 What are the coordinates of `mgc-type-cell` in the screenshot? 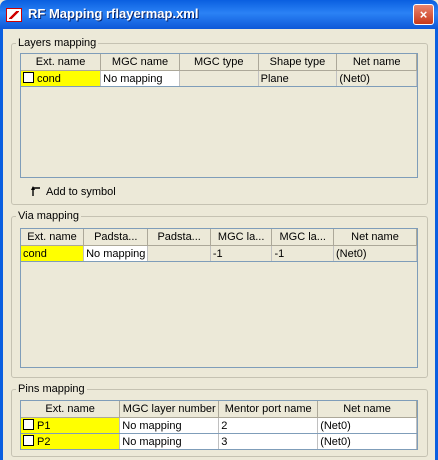 It's located at (219, 78).